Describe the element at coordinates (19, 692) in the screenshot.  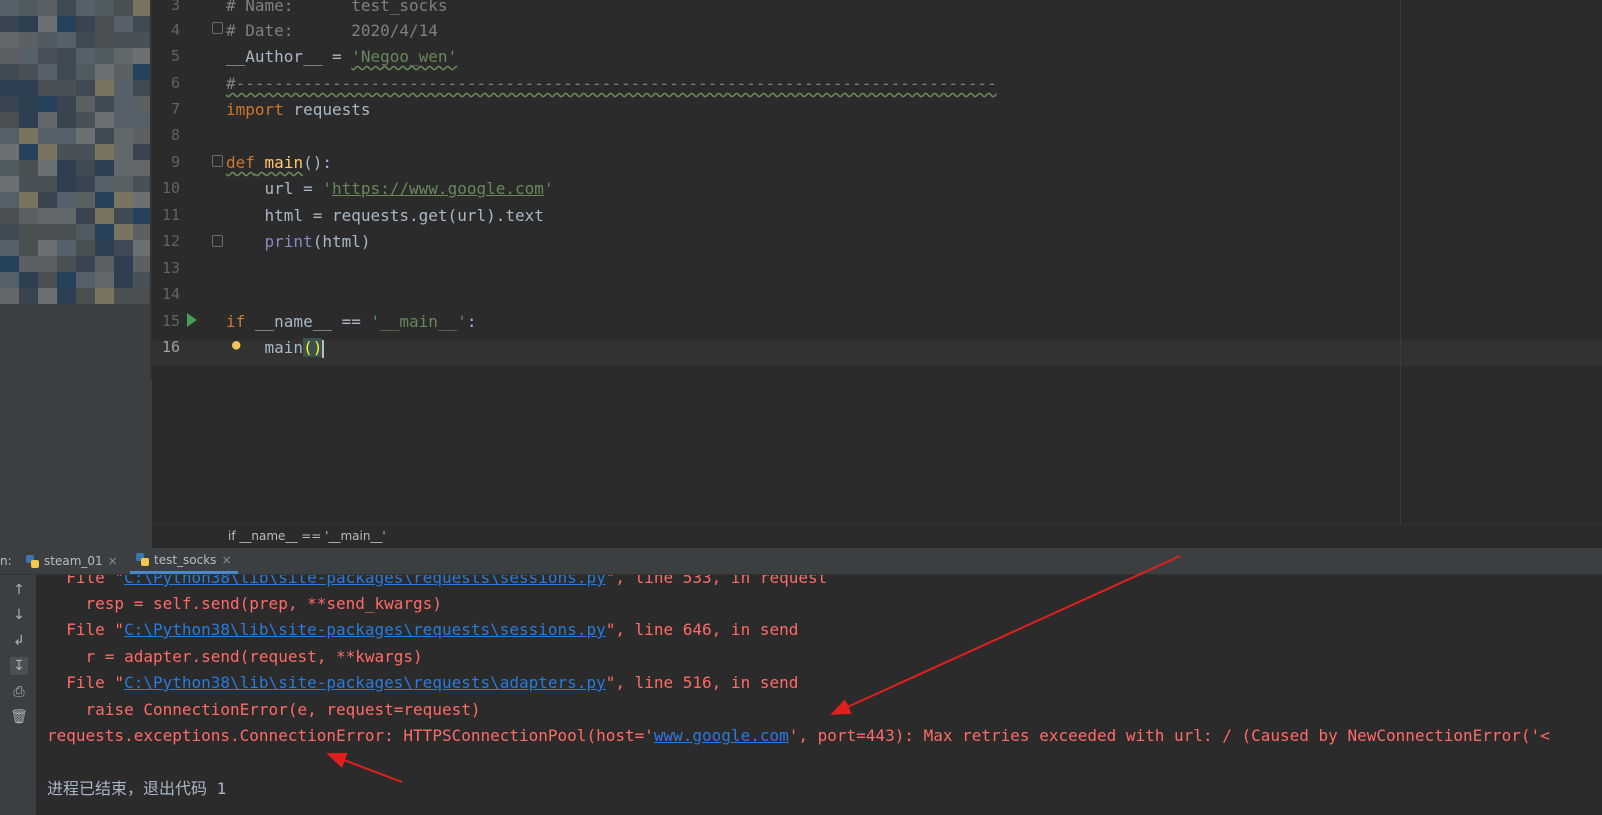
I see `print-icon: ⎙` at that location.